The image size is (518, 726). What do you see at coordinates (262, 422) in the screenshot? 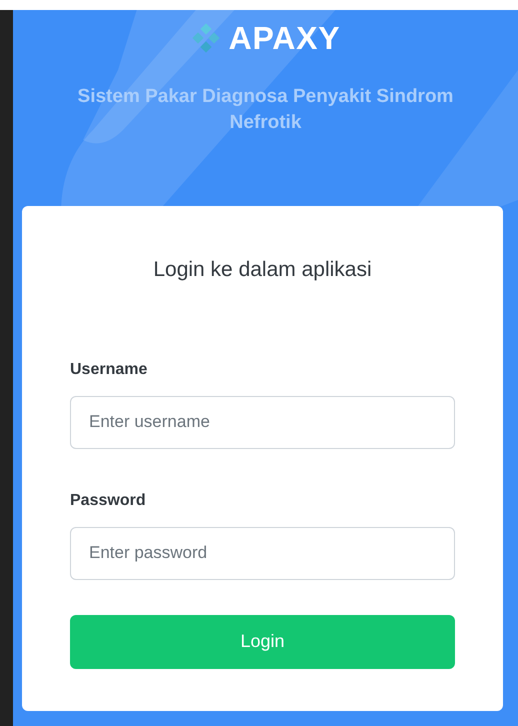
I see `input-field: Enter username` at bounding box center [262, 422].